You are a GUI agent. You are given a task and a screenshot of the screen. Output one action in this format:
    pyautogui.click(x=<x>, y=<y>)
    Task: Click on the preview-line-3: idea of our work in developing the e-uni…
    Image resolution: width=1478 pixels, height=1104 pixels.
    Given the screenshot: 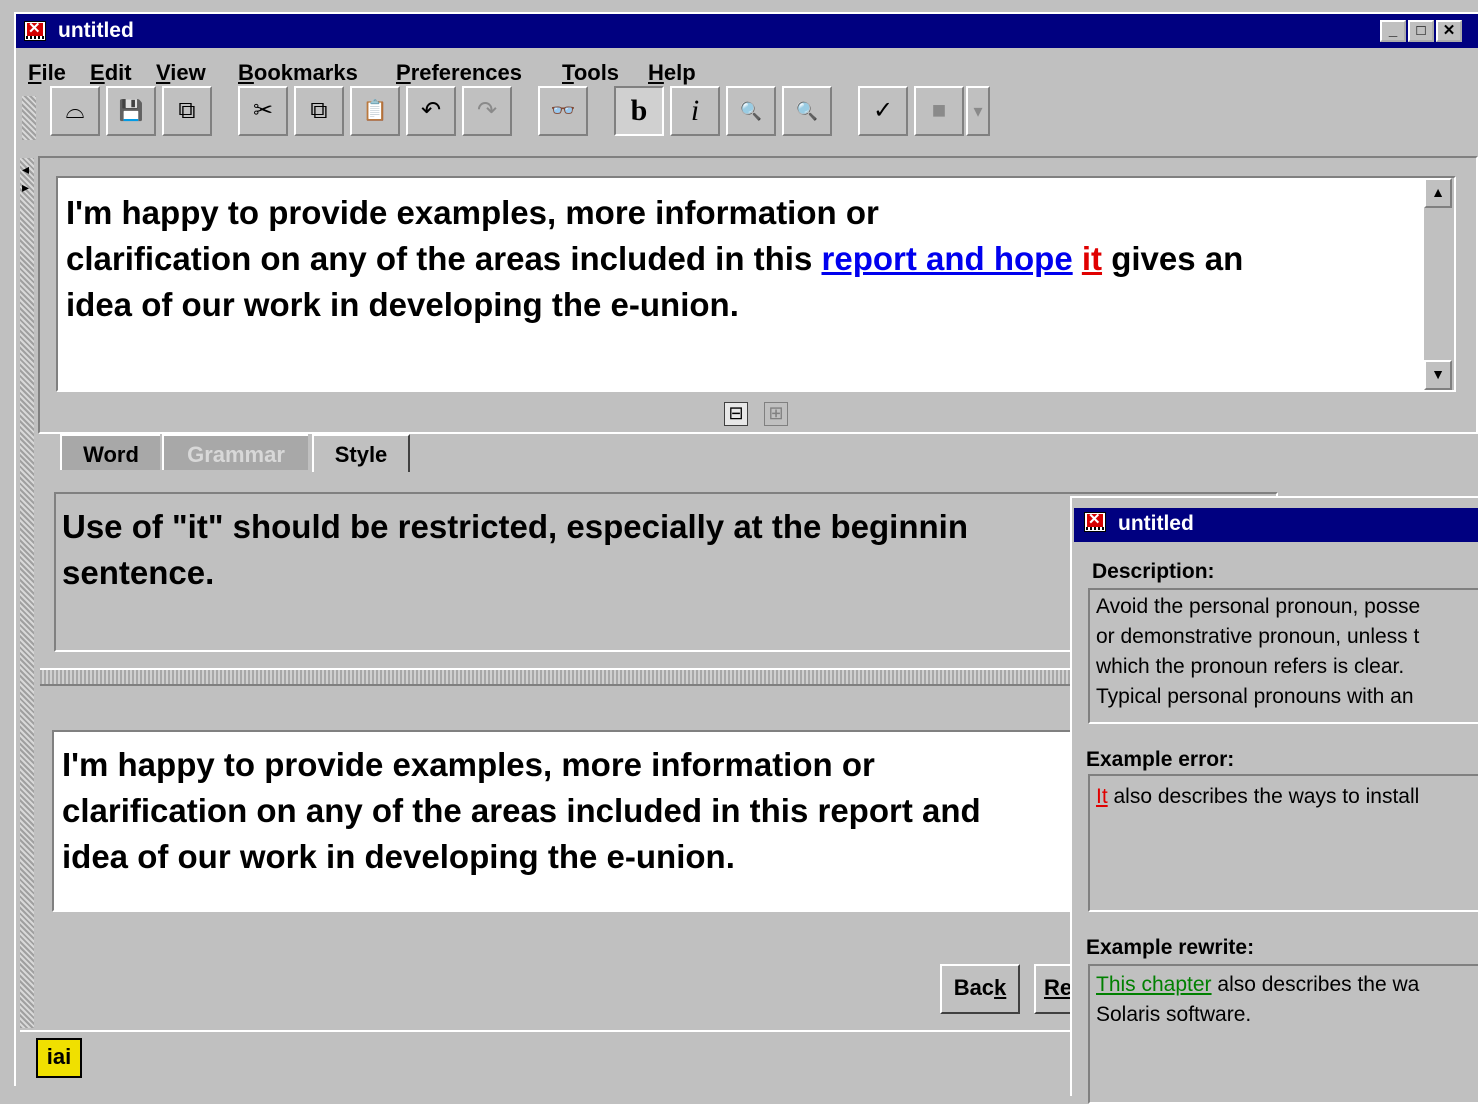 What is the action you would take?
    pyautogui.click(x=398, y=856)
    